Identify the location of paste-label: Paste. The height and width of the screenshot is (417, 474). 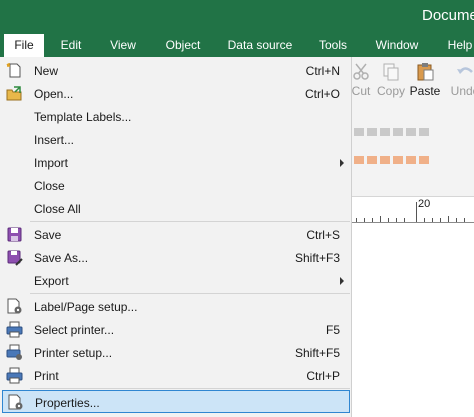
(425, 91).